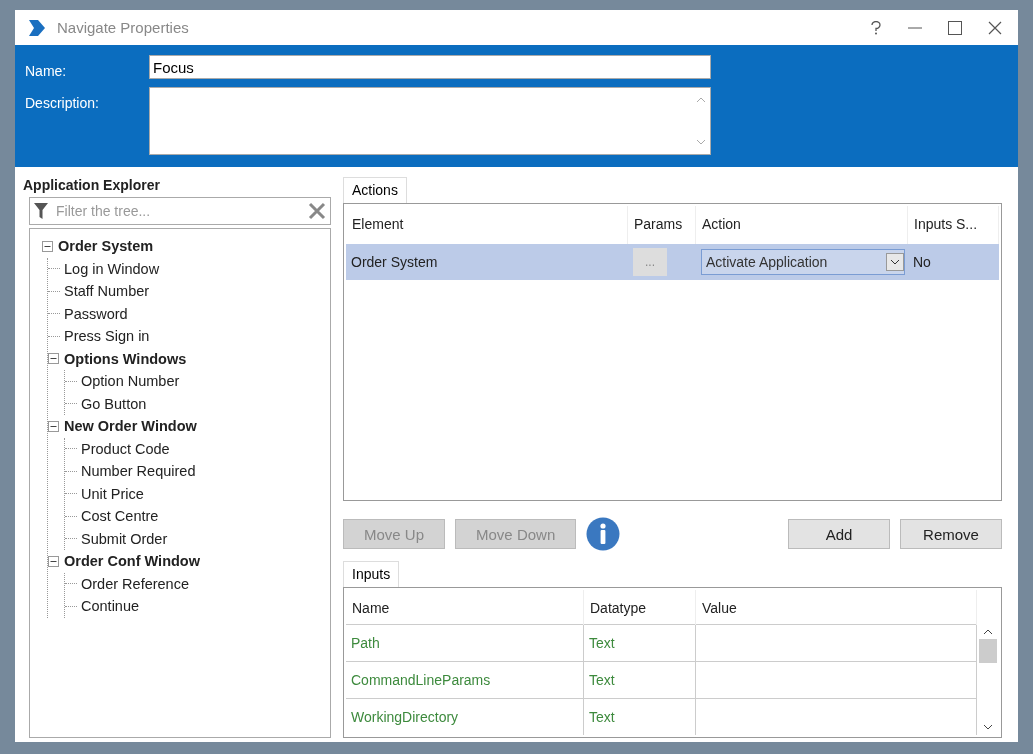 The height and width of the screenshot is (754, 1033). Describe the element at coordinates (839, 534) in the screenshot. I see `action-button: Add` at that location.